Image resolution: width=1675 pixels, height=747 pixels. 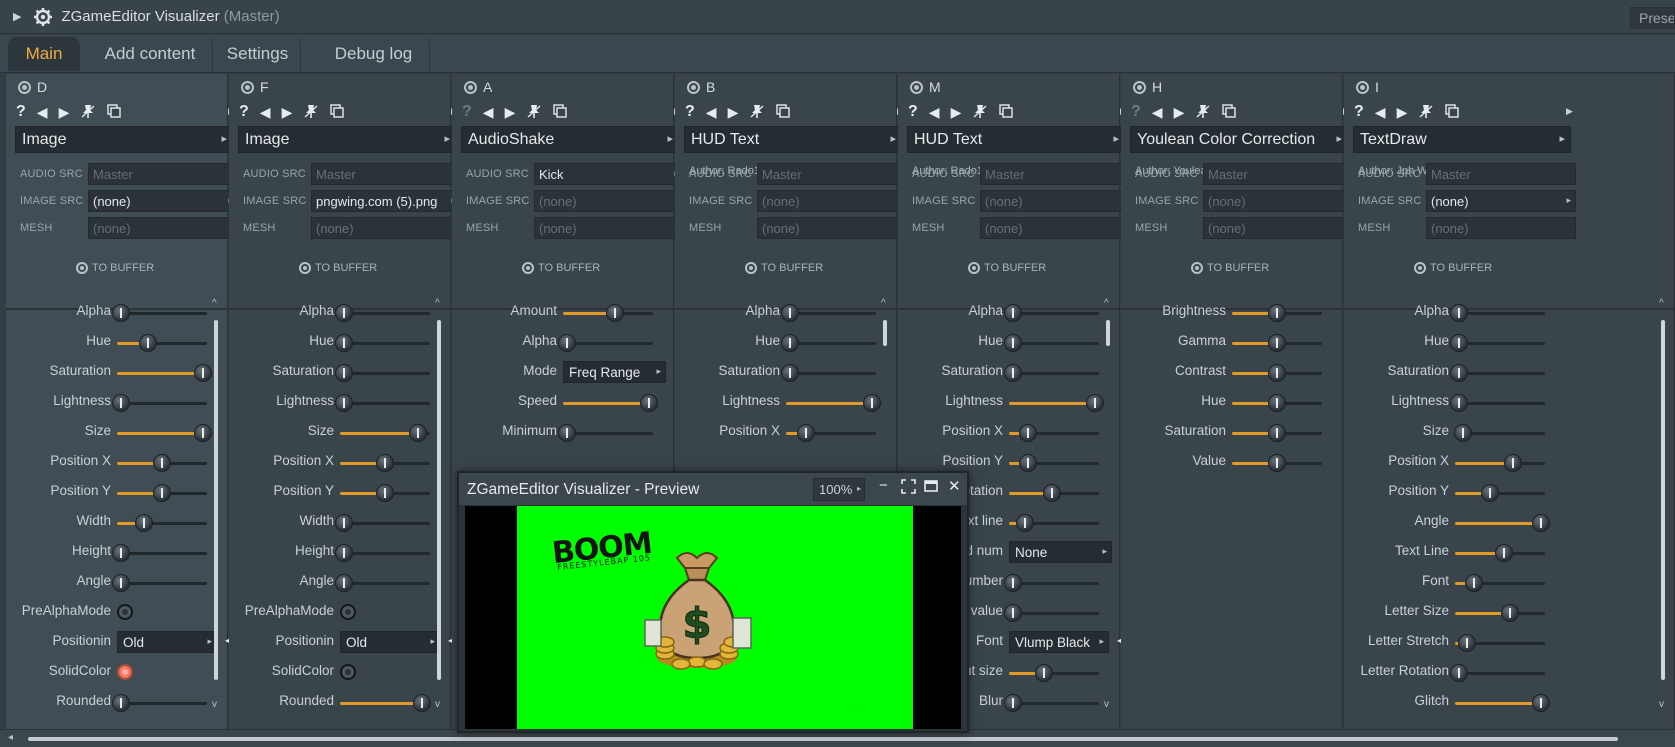 I want to click on prev-effect-icon: ◀, so click(x=488, y=112).